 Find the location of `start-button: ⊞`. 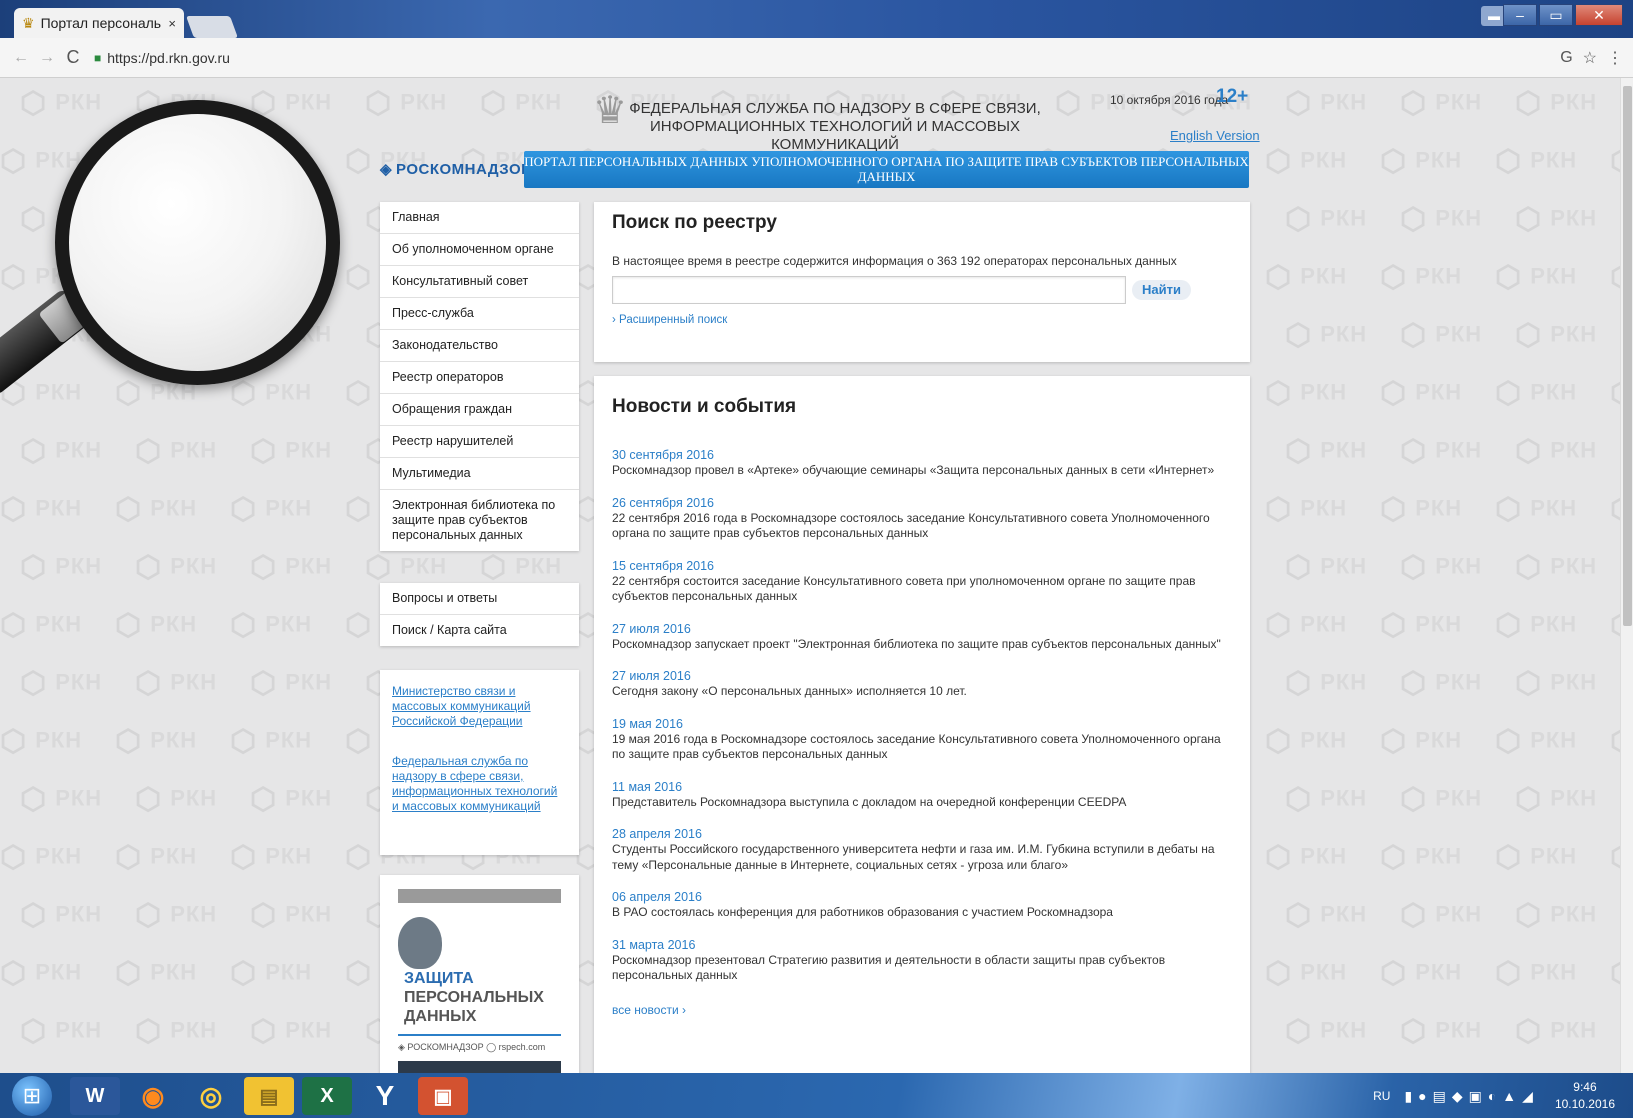

start-button: ⊞ is located at coordinates (32, 1096).